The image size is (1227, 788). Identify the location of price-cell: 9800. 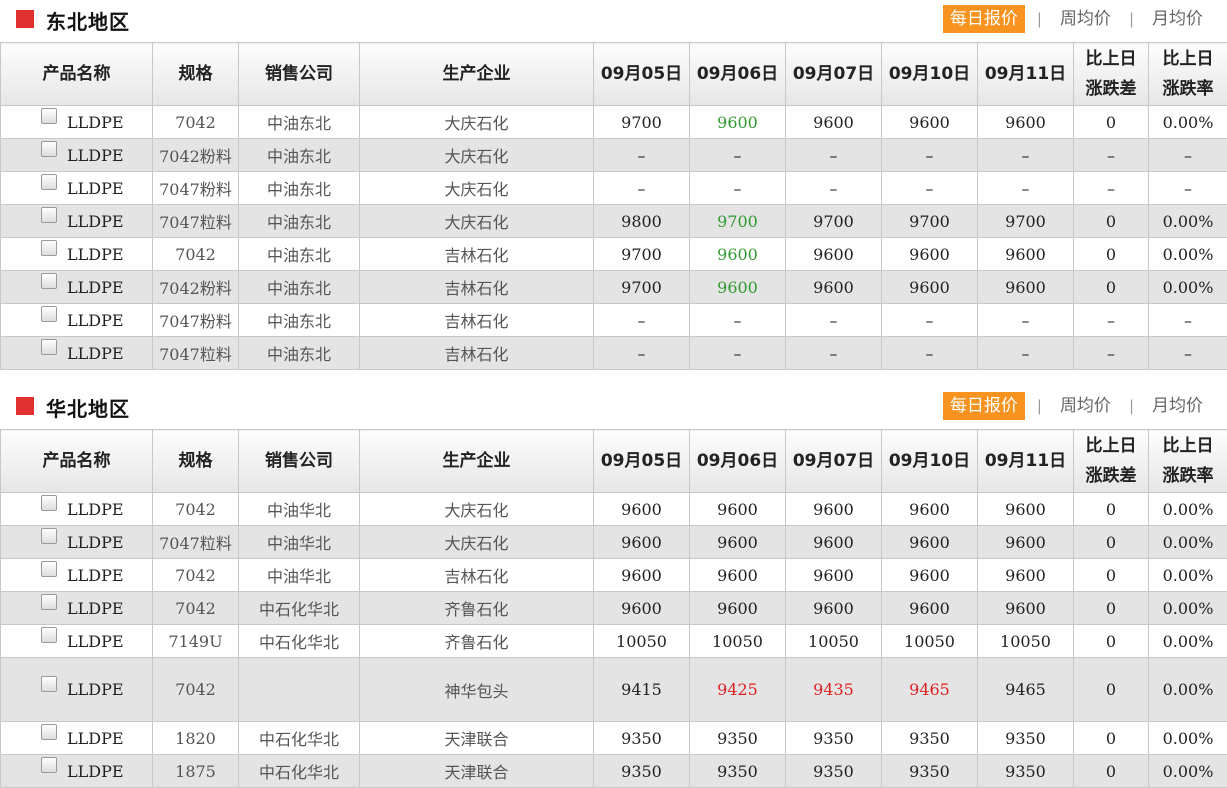
(642, 221).